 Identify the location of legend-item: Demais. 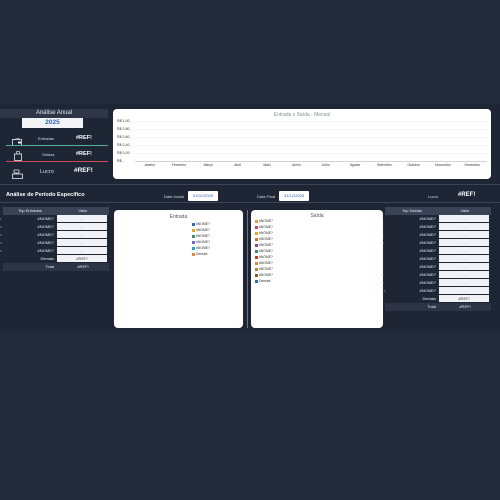
(264, 281).